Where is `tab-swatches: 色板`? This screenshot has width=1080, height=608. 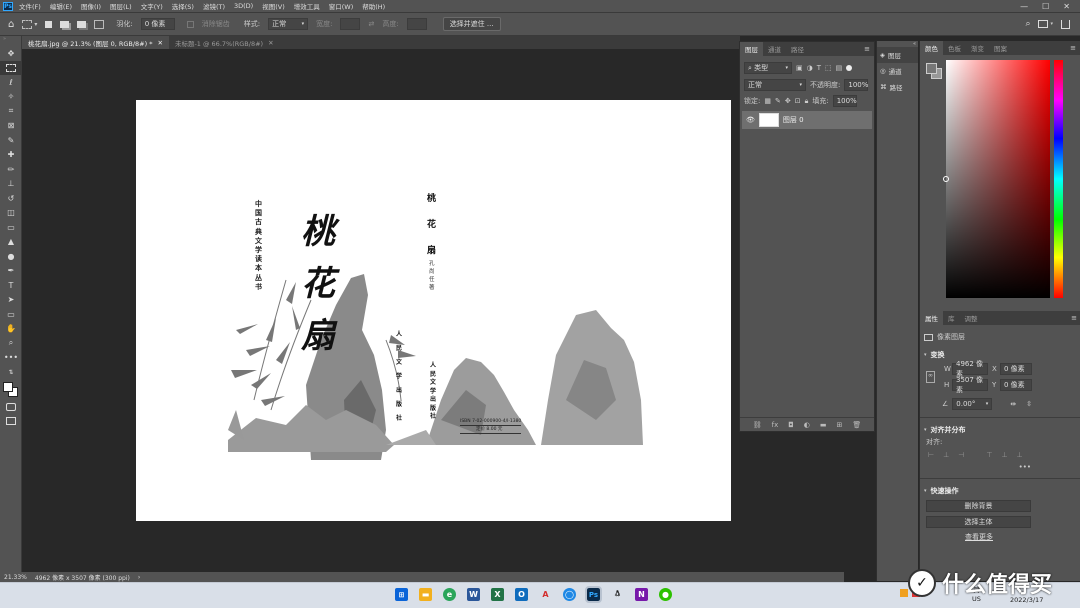
tab-swatches: 色板 is located at coordinates (954, 48).